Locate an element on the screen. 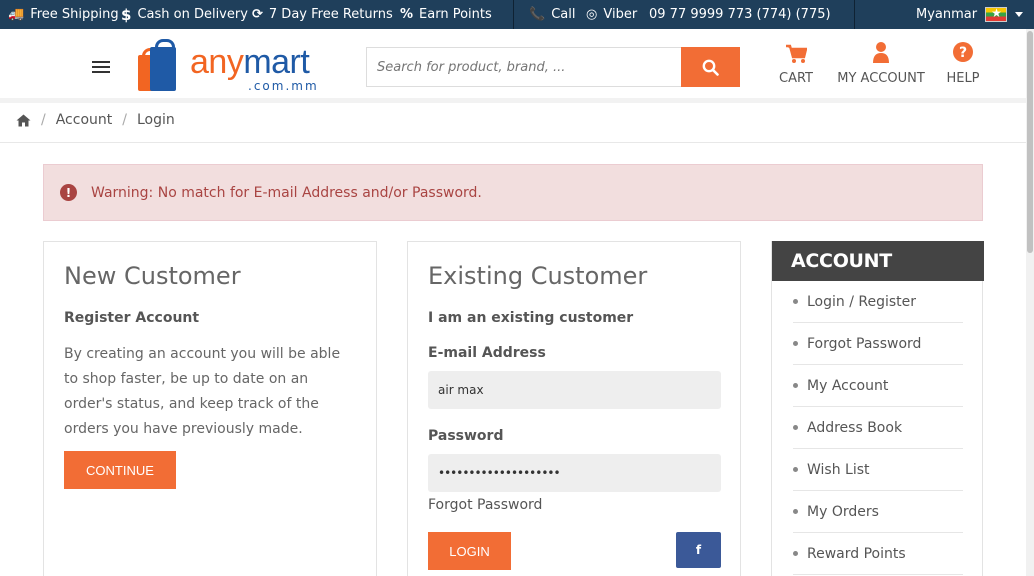 The width and height of the screenshot is (1034, 576). country-selector: Myanmar is located at coordinates (970, 14).